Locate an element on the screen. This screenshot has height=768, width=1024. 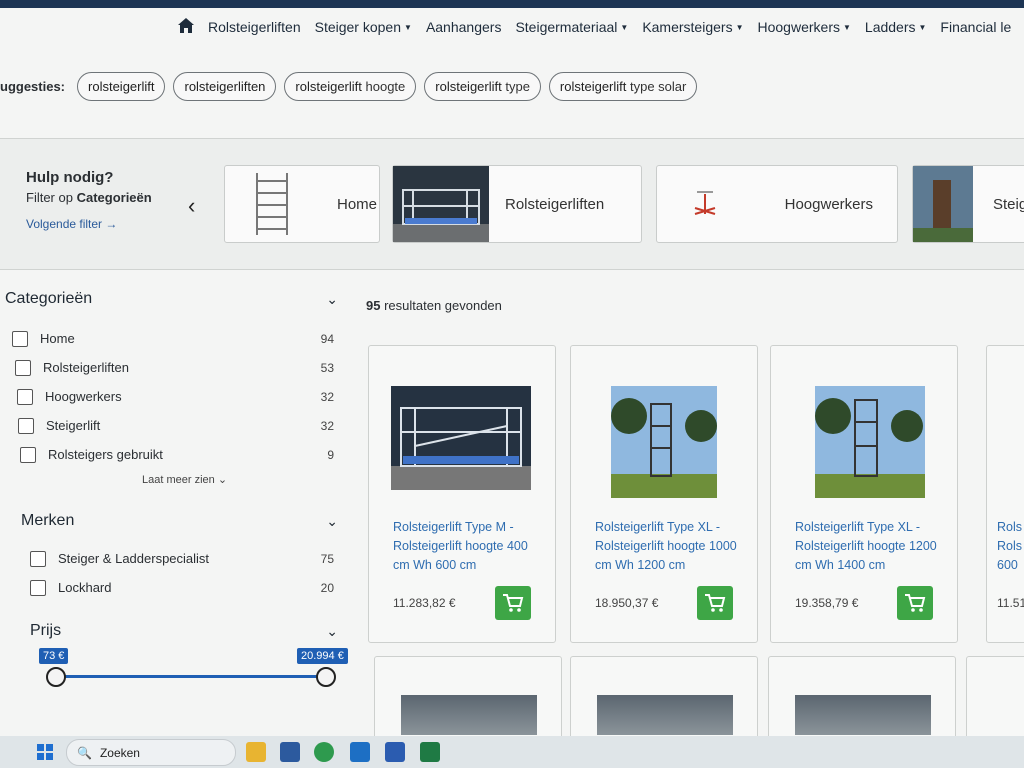
filter-option-hoogwerkers: Hoogwerkers 32 is located at coordinates (181, 396).